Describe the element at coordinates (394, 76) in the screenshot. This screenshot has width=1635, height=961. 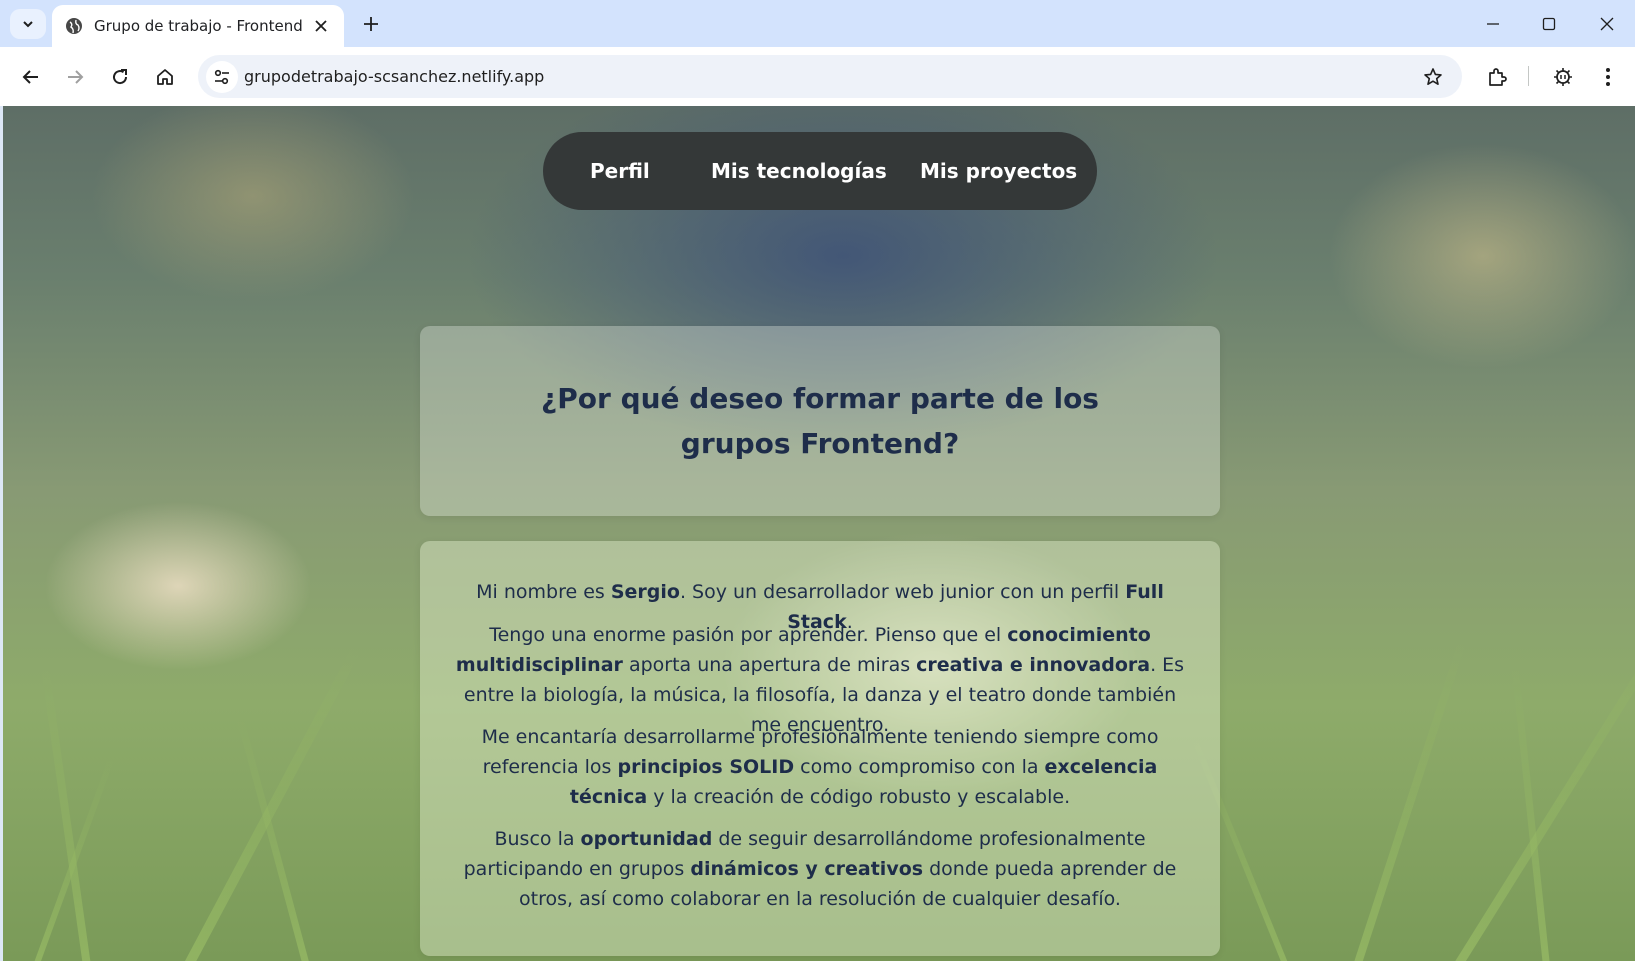
I see `url-text: grupodetrabajo-scsanchez.netlify.app` at that location.